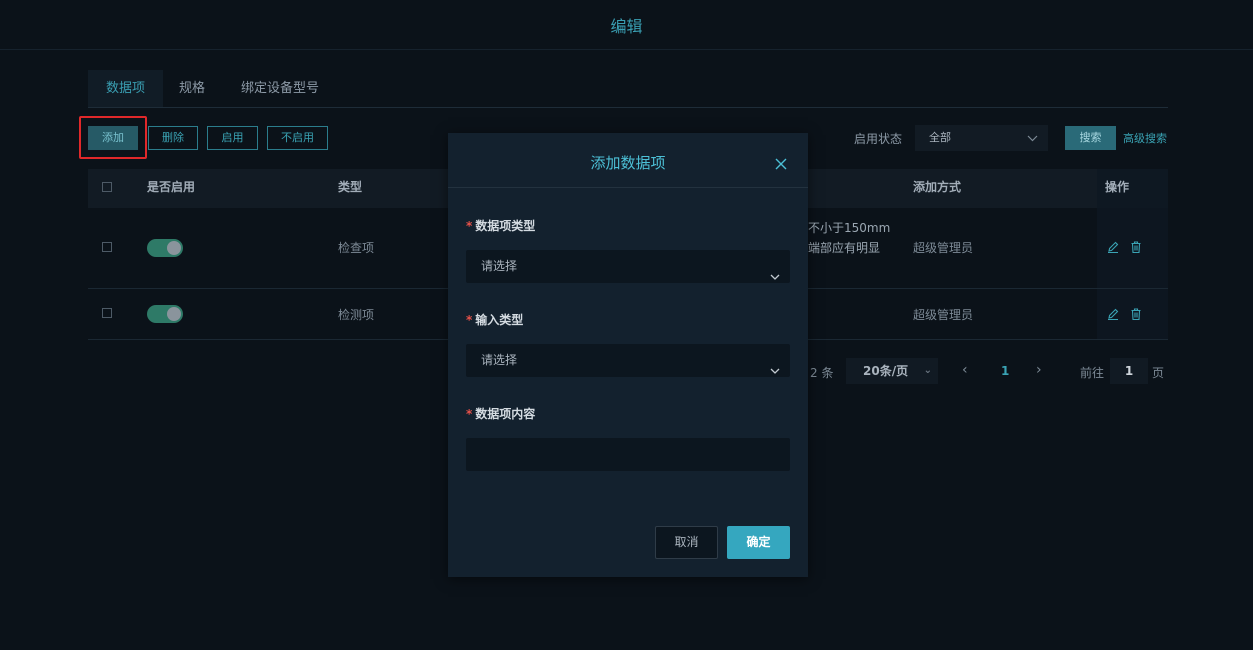  I want to click on tab-specs: 规格, so click(192, 88).